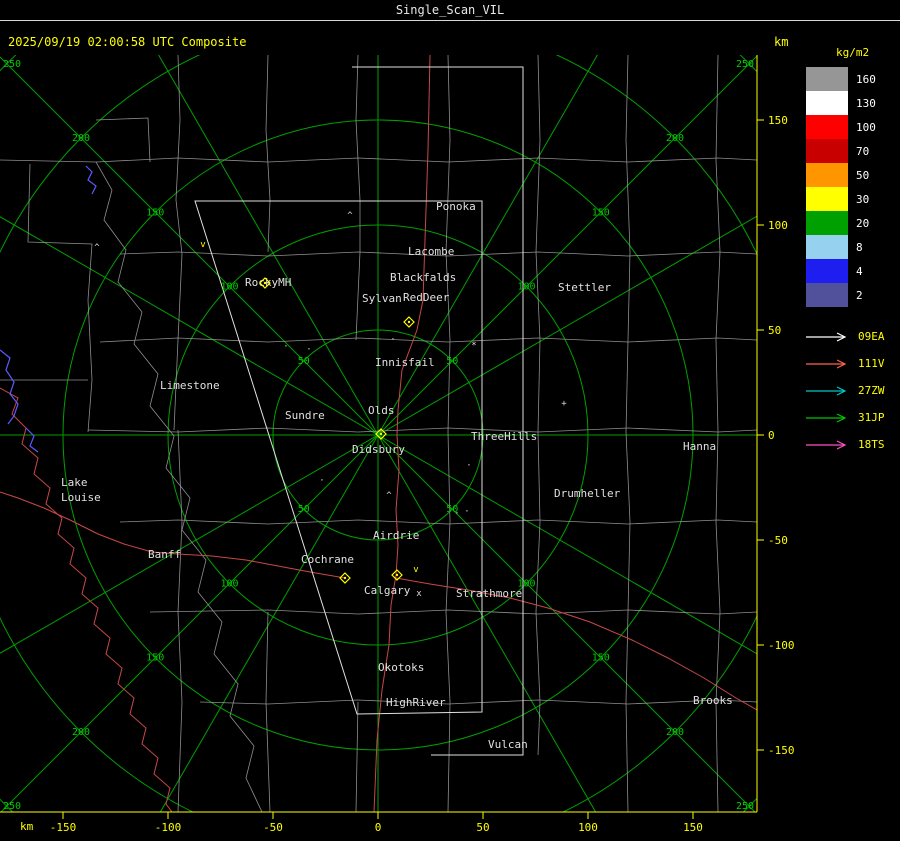 This screenshot has height=841, width=900. What do you see at coordinates (473, 346) in the screenshot?
I see `town-marker: *` at bounding box center [473, 346].